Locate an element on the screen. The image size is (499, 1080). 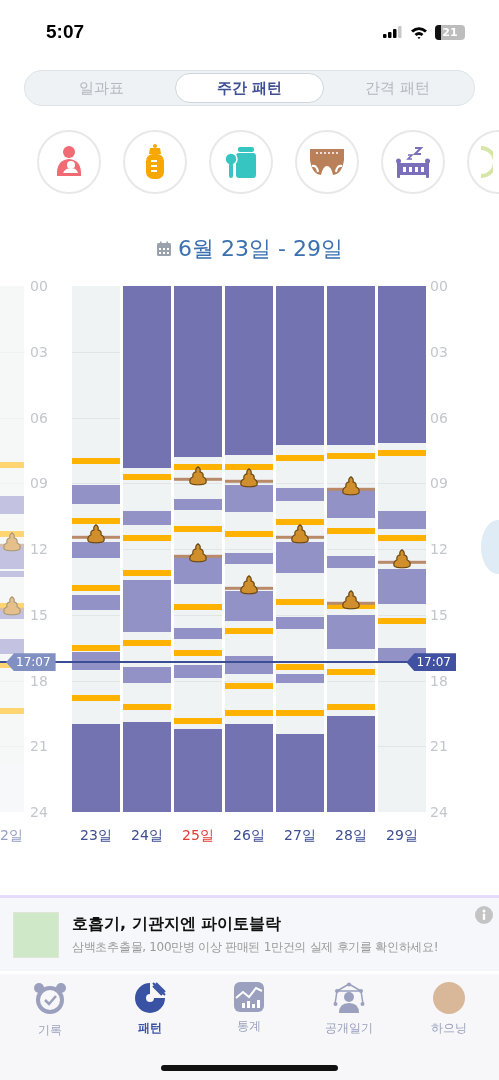
tab-bar-item: 공개일기 is located at coordinates (349, 1009).